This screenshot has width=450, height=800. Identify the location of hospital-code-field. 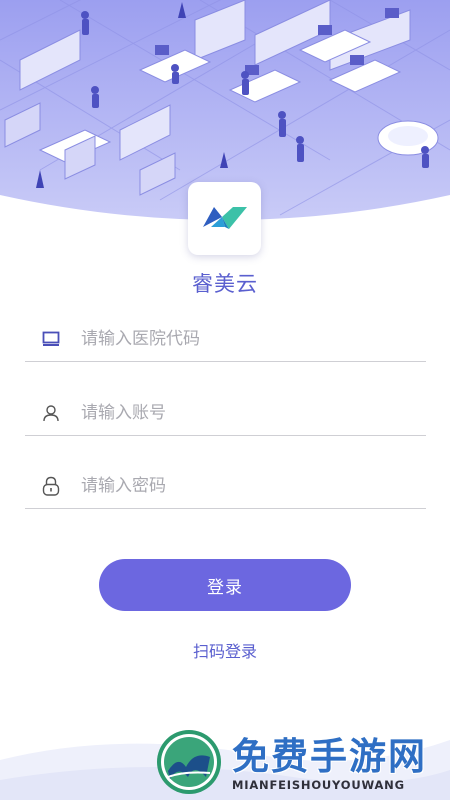
(225, 339).